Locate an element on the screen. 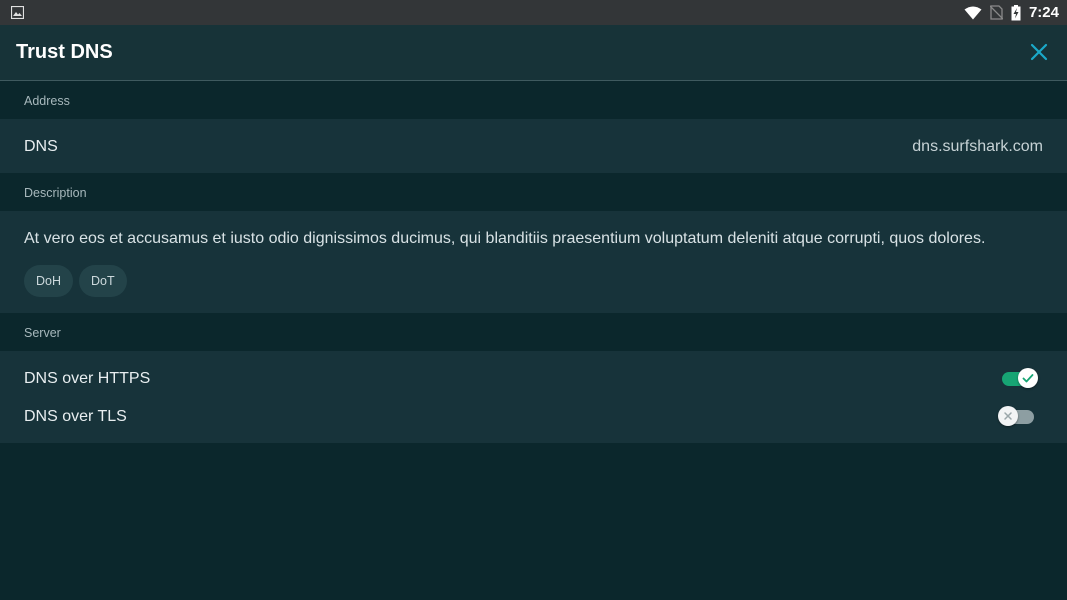 This screenshot has width=1067, height=600. dns-address-row: DNS dns.surfshark.com is located at coordinates (533, 146).